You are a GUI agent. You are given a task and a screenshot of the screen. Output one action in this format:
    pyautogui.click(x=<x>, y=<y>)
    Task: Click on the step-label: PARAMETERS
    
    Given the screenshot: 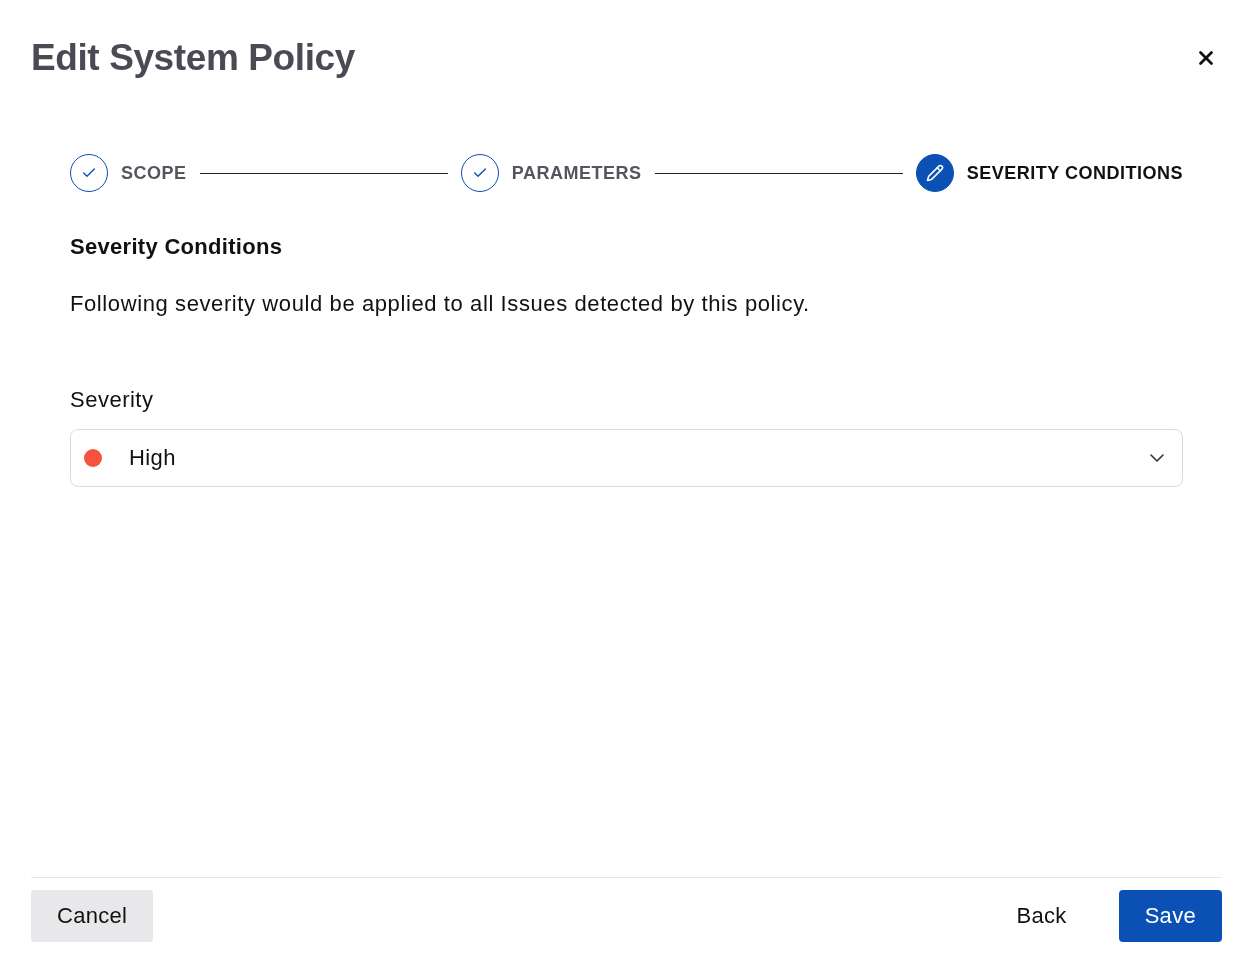 What is the action you would take?
    pyautogui.click(x=576, y=173)
    